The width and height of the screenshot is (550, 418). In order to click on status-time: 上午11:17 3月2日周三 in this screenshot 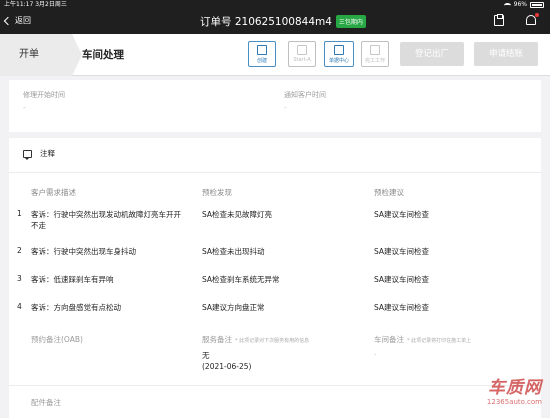, I will do `click(35, 4)`.